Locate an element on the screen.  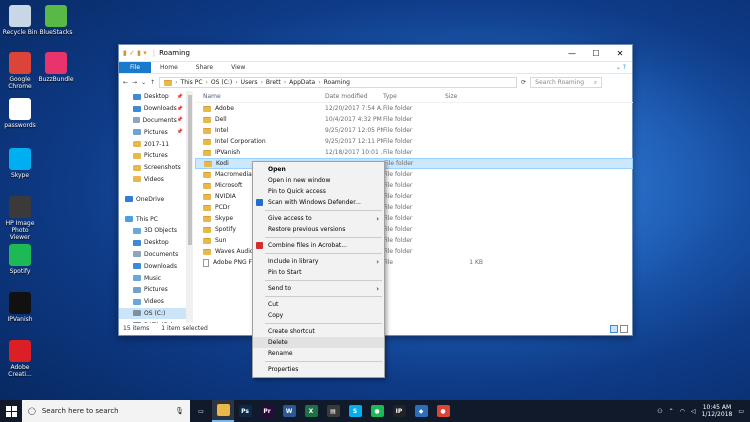
menu-item: Properties is located at coordinates (318, 369).